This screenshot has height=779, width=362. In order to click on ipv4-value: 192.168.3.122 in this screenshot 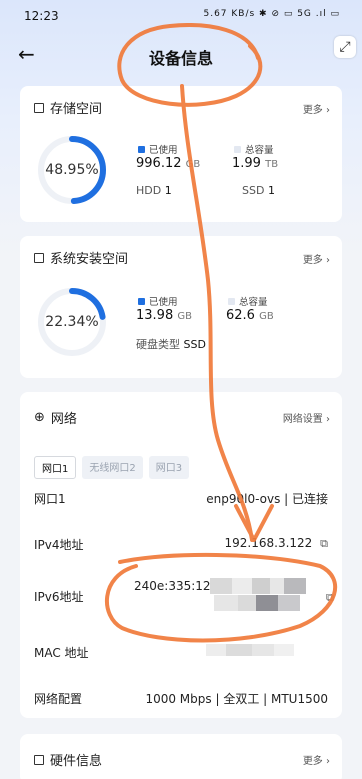, I will do `click(268, 543)`.